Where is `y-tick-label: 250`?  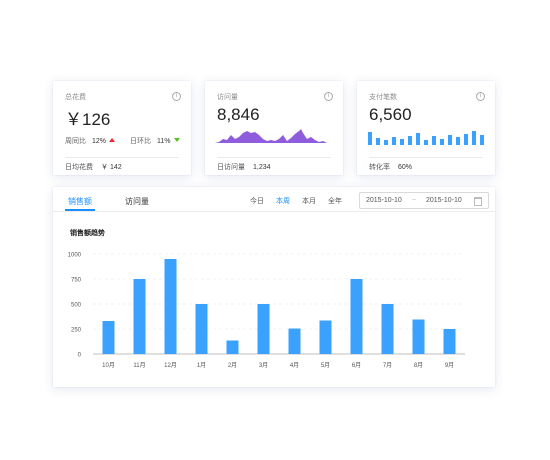 y-tick-label: 250 is located at coordinates (76, 331).